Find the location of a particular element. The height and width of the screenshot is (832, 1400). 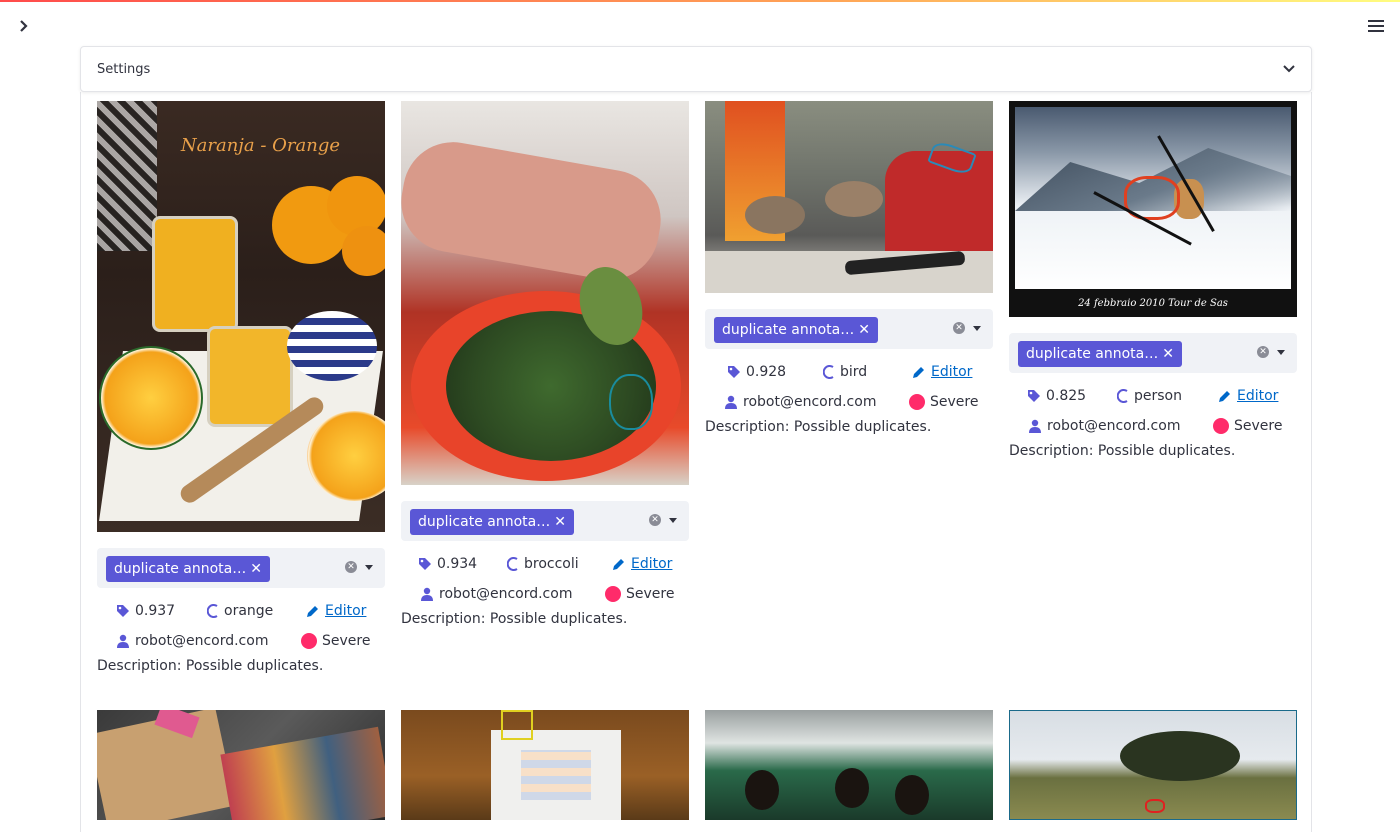

score-cell: 0.928 is located at coordinates (764, 372).